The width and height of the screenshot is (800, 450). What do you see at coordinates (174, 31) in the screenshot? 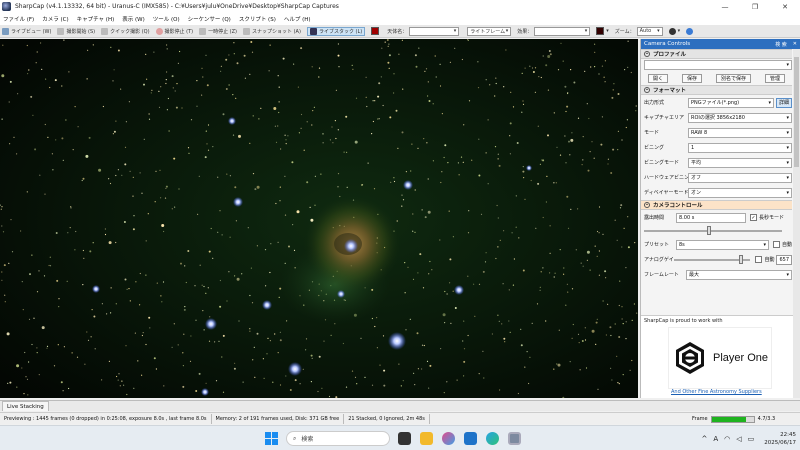
I see `stop-capture-button: 撮影停止 (T)` at bounding box center [174, 31].